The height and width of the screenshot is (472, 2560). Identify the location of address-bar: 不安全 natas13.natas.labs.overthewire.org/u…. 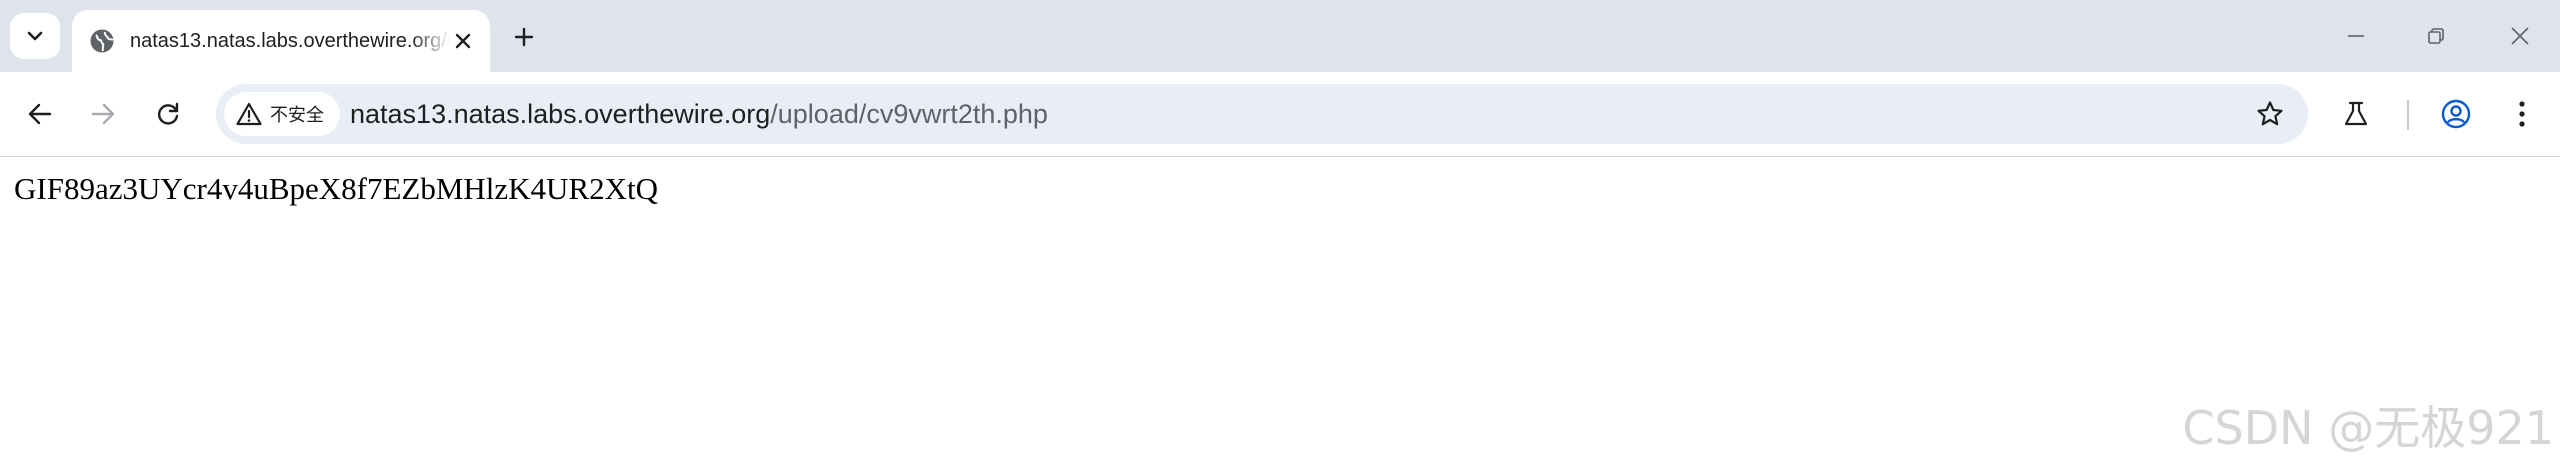
(1262, 114).